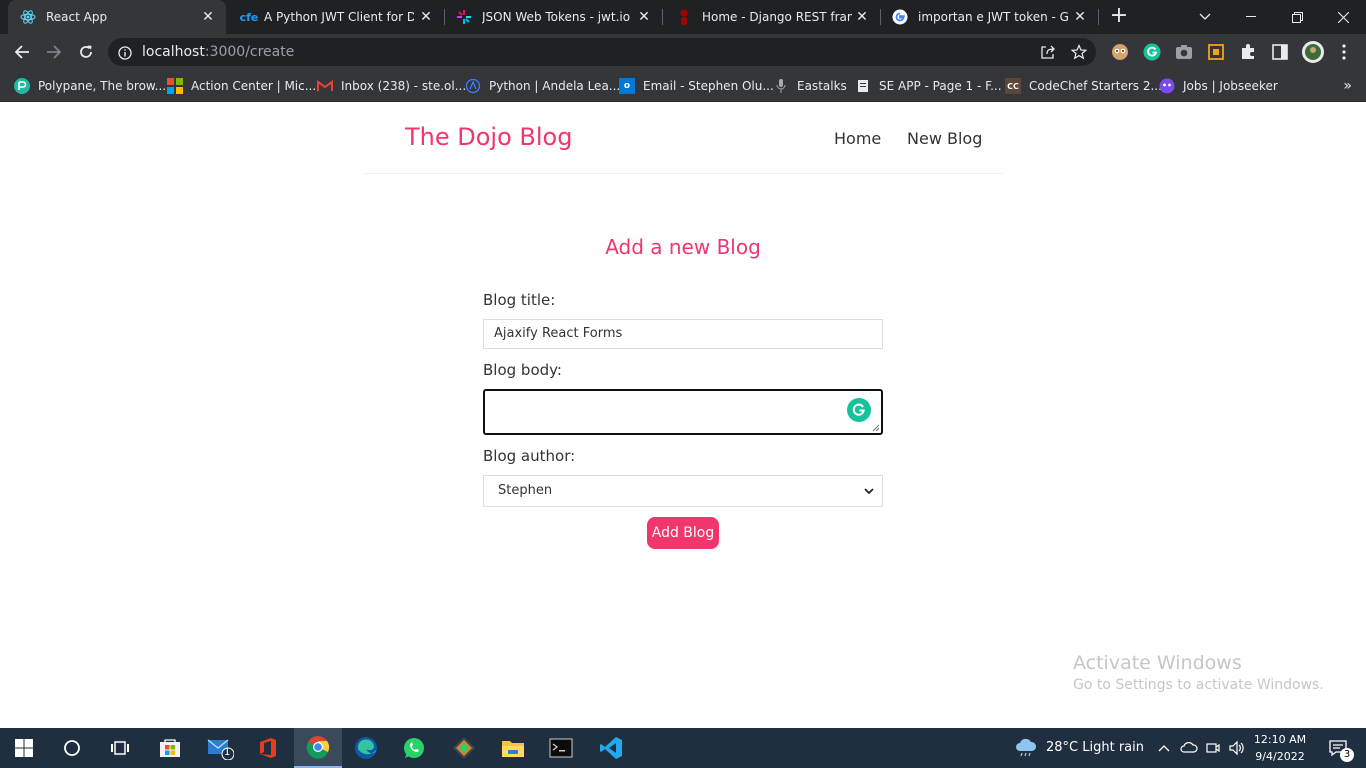 The height and width of the screenshot is (768, 1366). Describe the element at coordinates (627, 86) in the screenshot. I see `outlook-icon: o` at that location.